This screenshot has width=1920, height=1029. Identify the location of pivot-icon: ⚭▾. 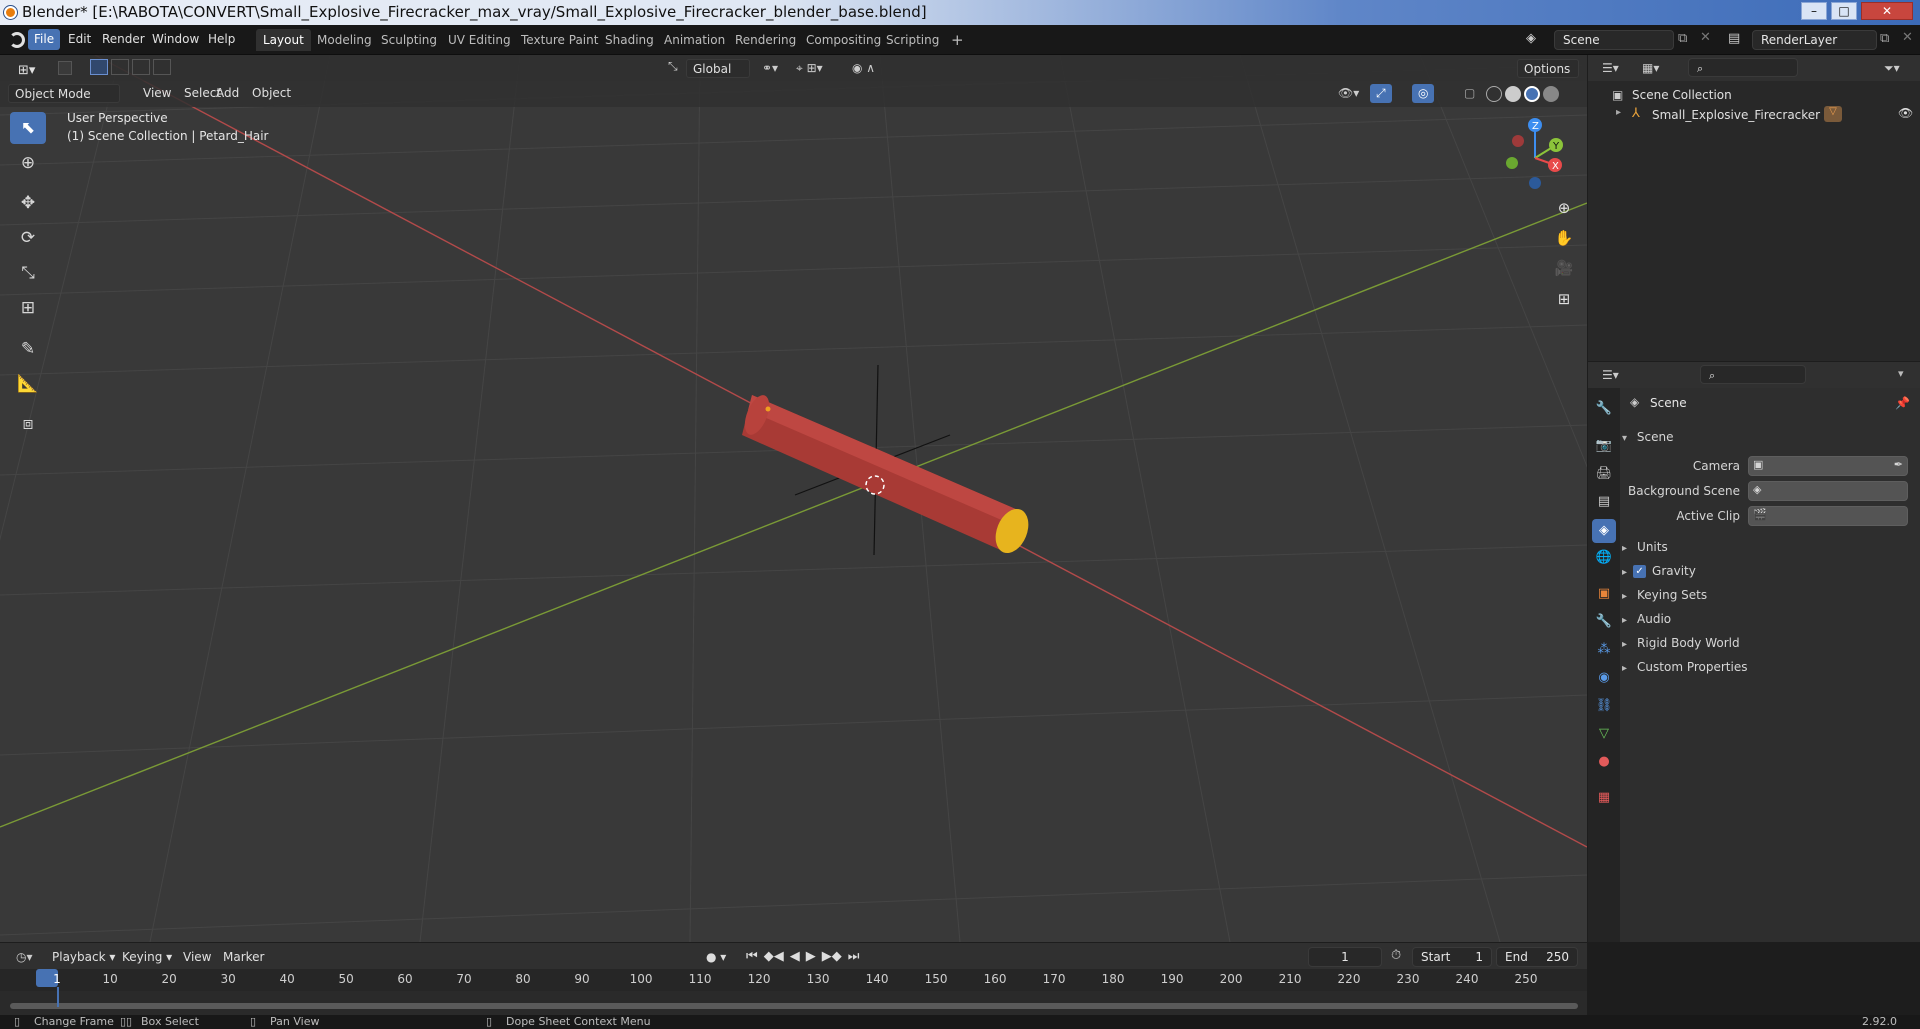
(770, 68).